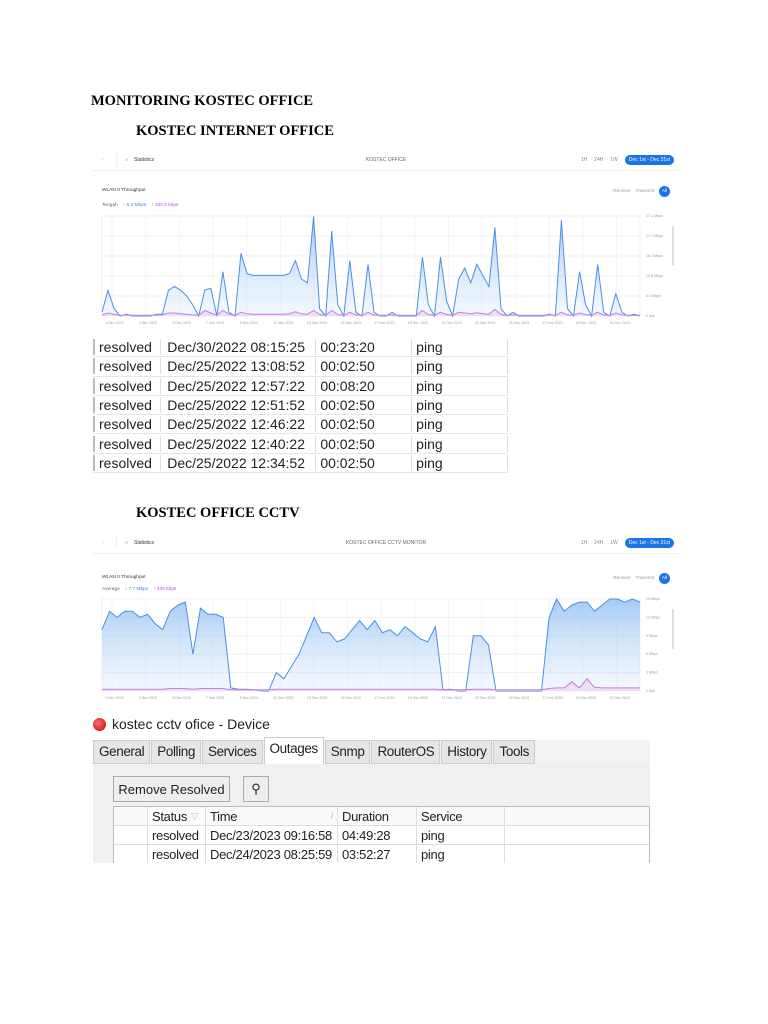  What do you see at coordinates (514, 752) in the screenshot?
I see `tab-tools: Tools` at bounding box center [514, 752].